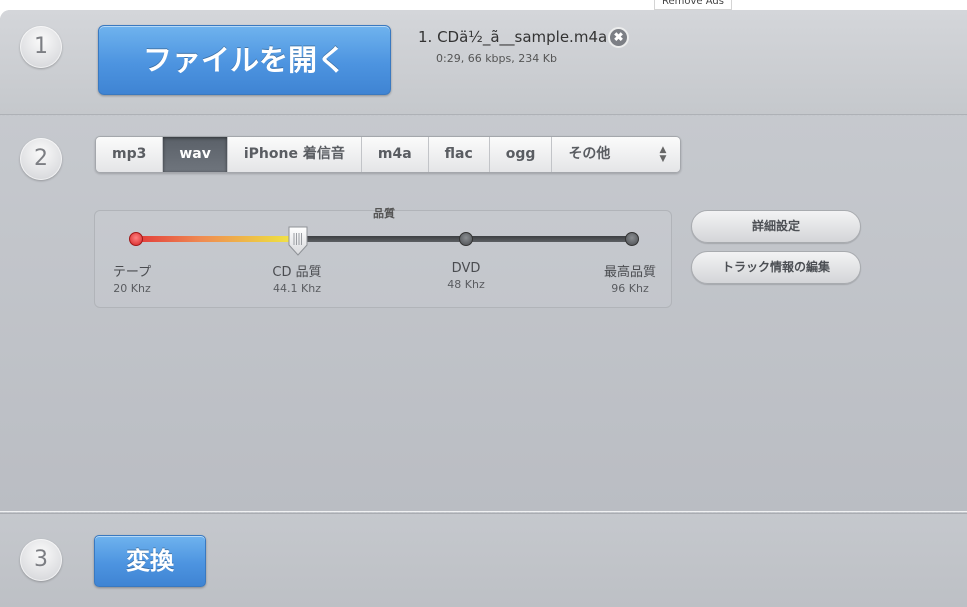 The width and height of the screenshot is (967, 607). Describe the element at coordinates (629, 272) in the screenshot. I see `quality-level-name: 最高品質` at that location.